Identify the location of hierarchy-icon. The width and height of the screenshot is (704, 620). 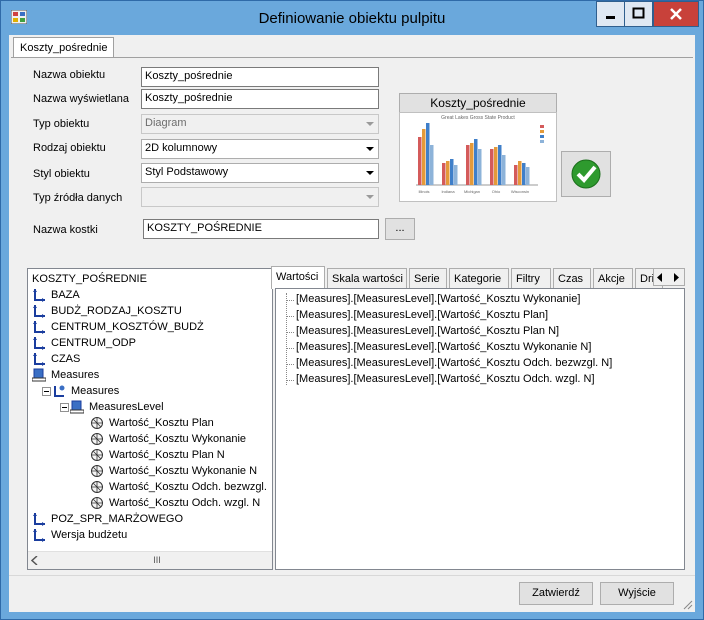
(59, 391).